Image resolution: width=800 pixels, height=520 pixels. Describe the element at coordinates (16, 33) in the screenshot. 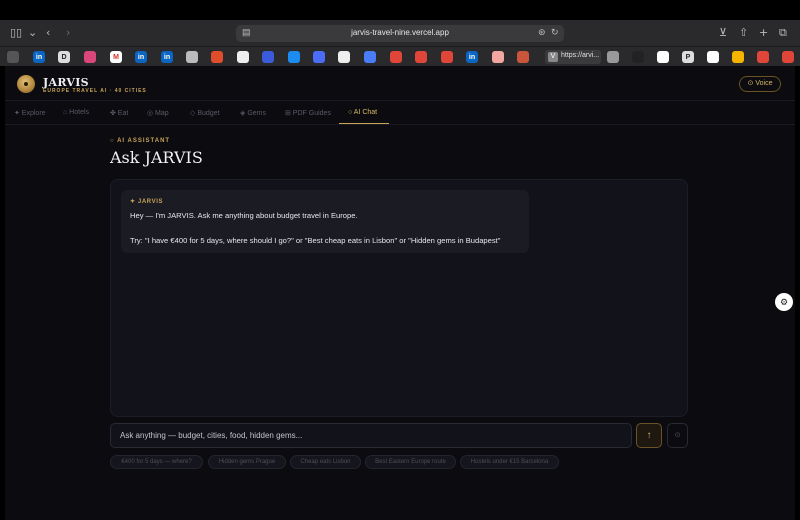

I see `sidebar-toggle-icon: ▯▯` at that location.